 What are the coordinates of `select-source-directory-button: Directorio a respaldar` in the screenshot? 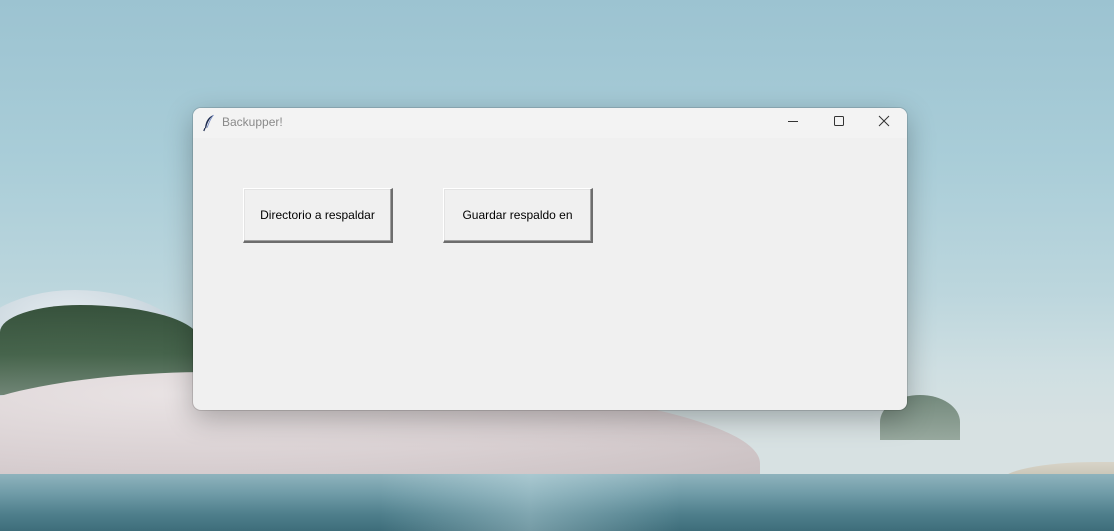 It's located at (318, 215).